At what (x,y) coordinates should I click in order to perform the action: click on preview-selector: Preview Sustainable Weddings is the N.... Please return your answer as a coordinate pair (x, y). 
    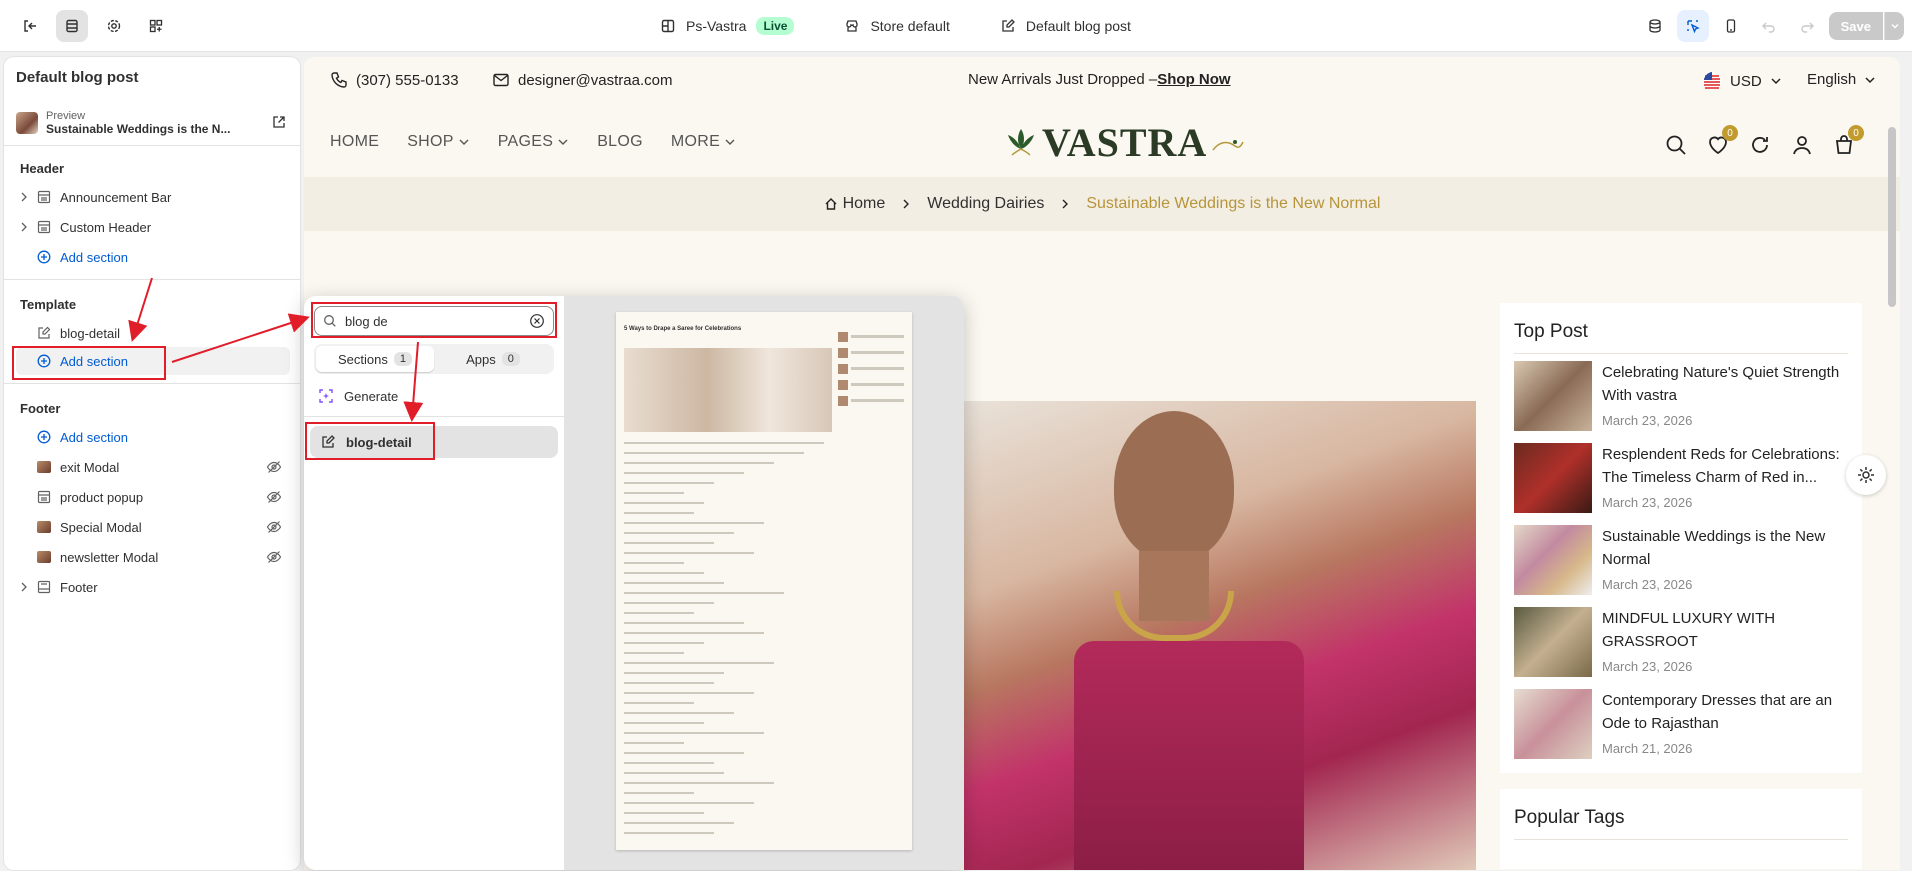
    Looking at the image, I should click on (153, 123).